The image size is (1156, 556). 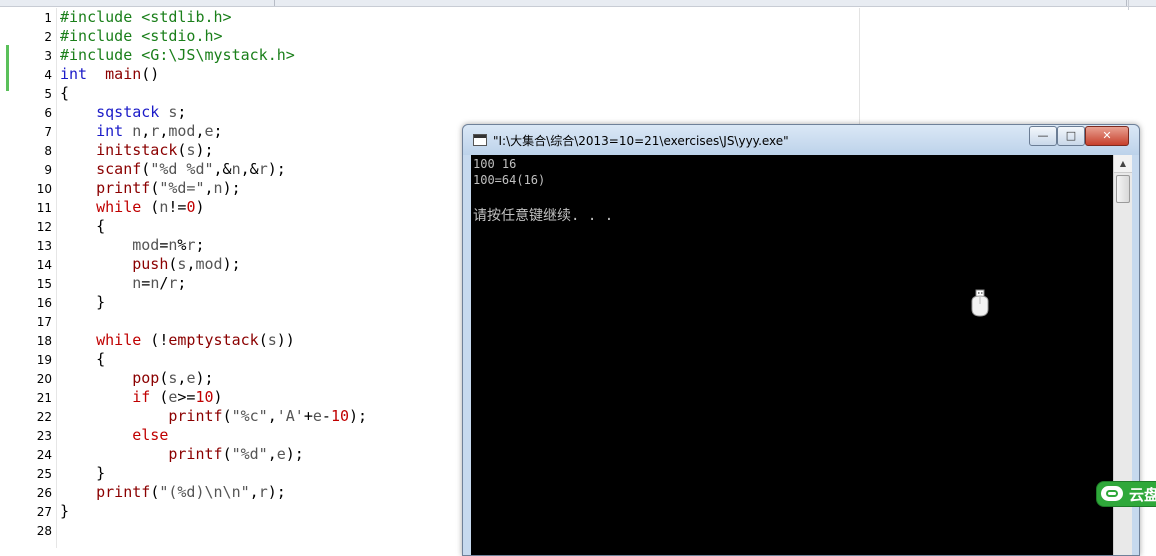 What do you see at coordinates (44, 417) in the screenshot?
I see `line-number: 22` at bounding box center [44, 417].